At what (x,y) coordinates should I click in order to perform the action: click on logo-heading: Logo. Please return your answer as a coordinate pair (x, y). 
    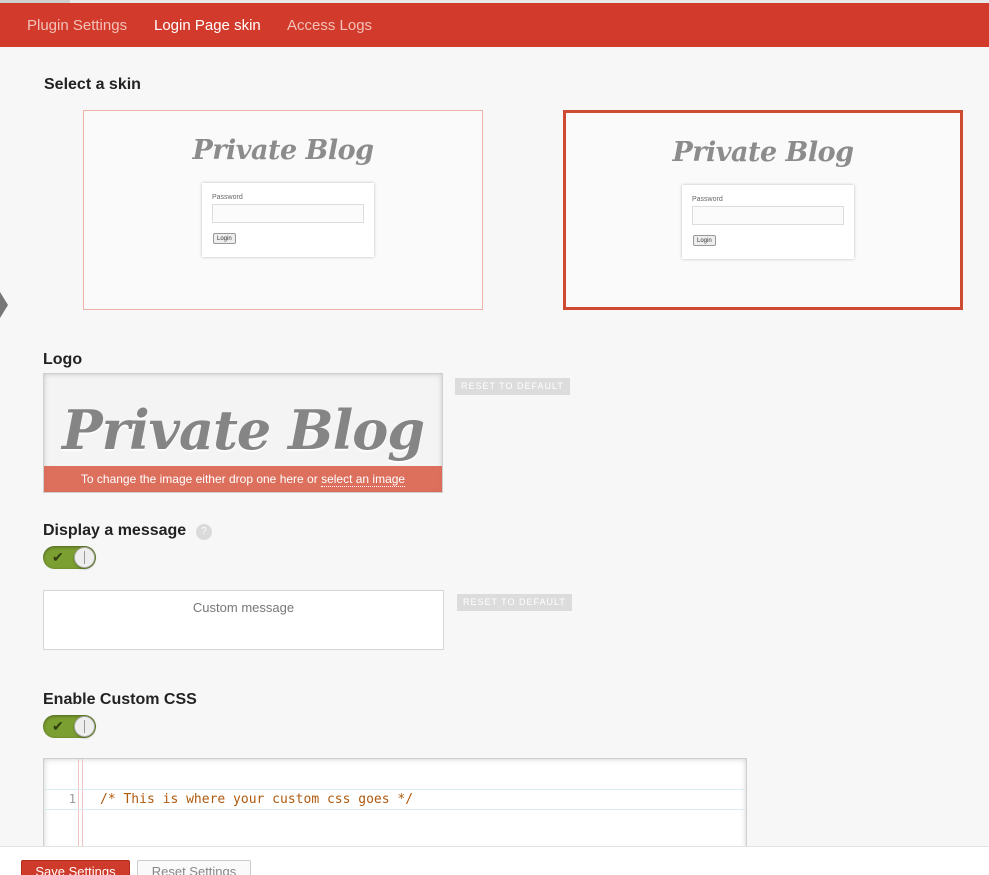
    Looking at the image, I should click on (63, 359).